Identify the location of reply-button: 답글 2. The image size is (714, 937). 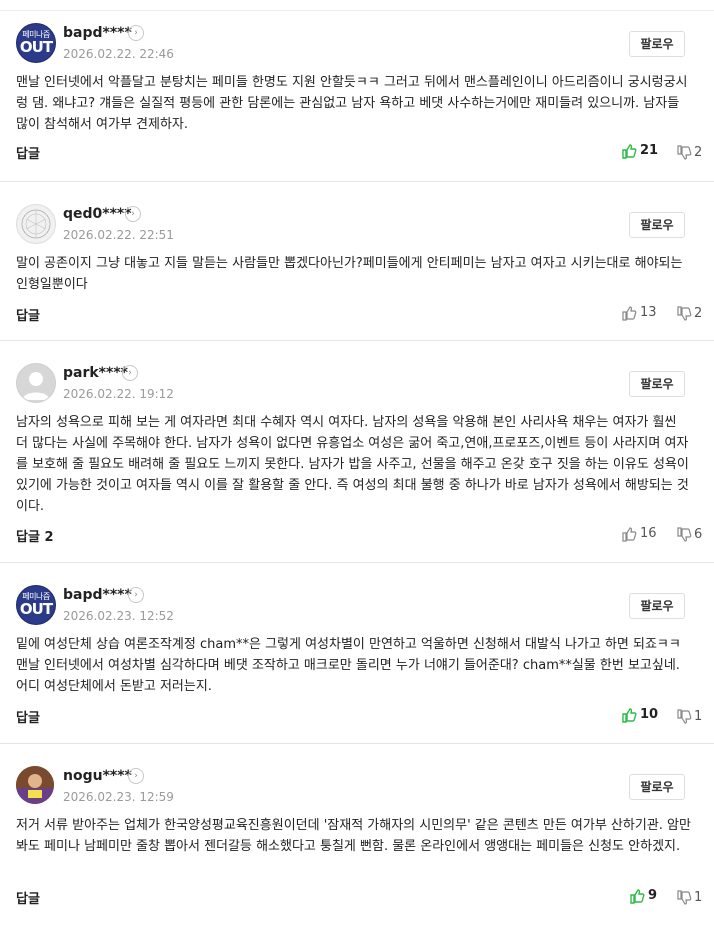
(35, 535).